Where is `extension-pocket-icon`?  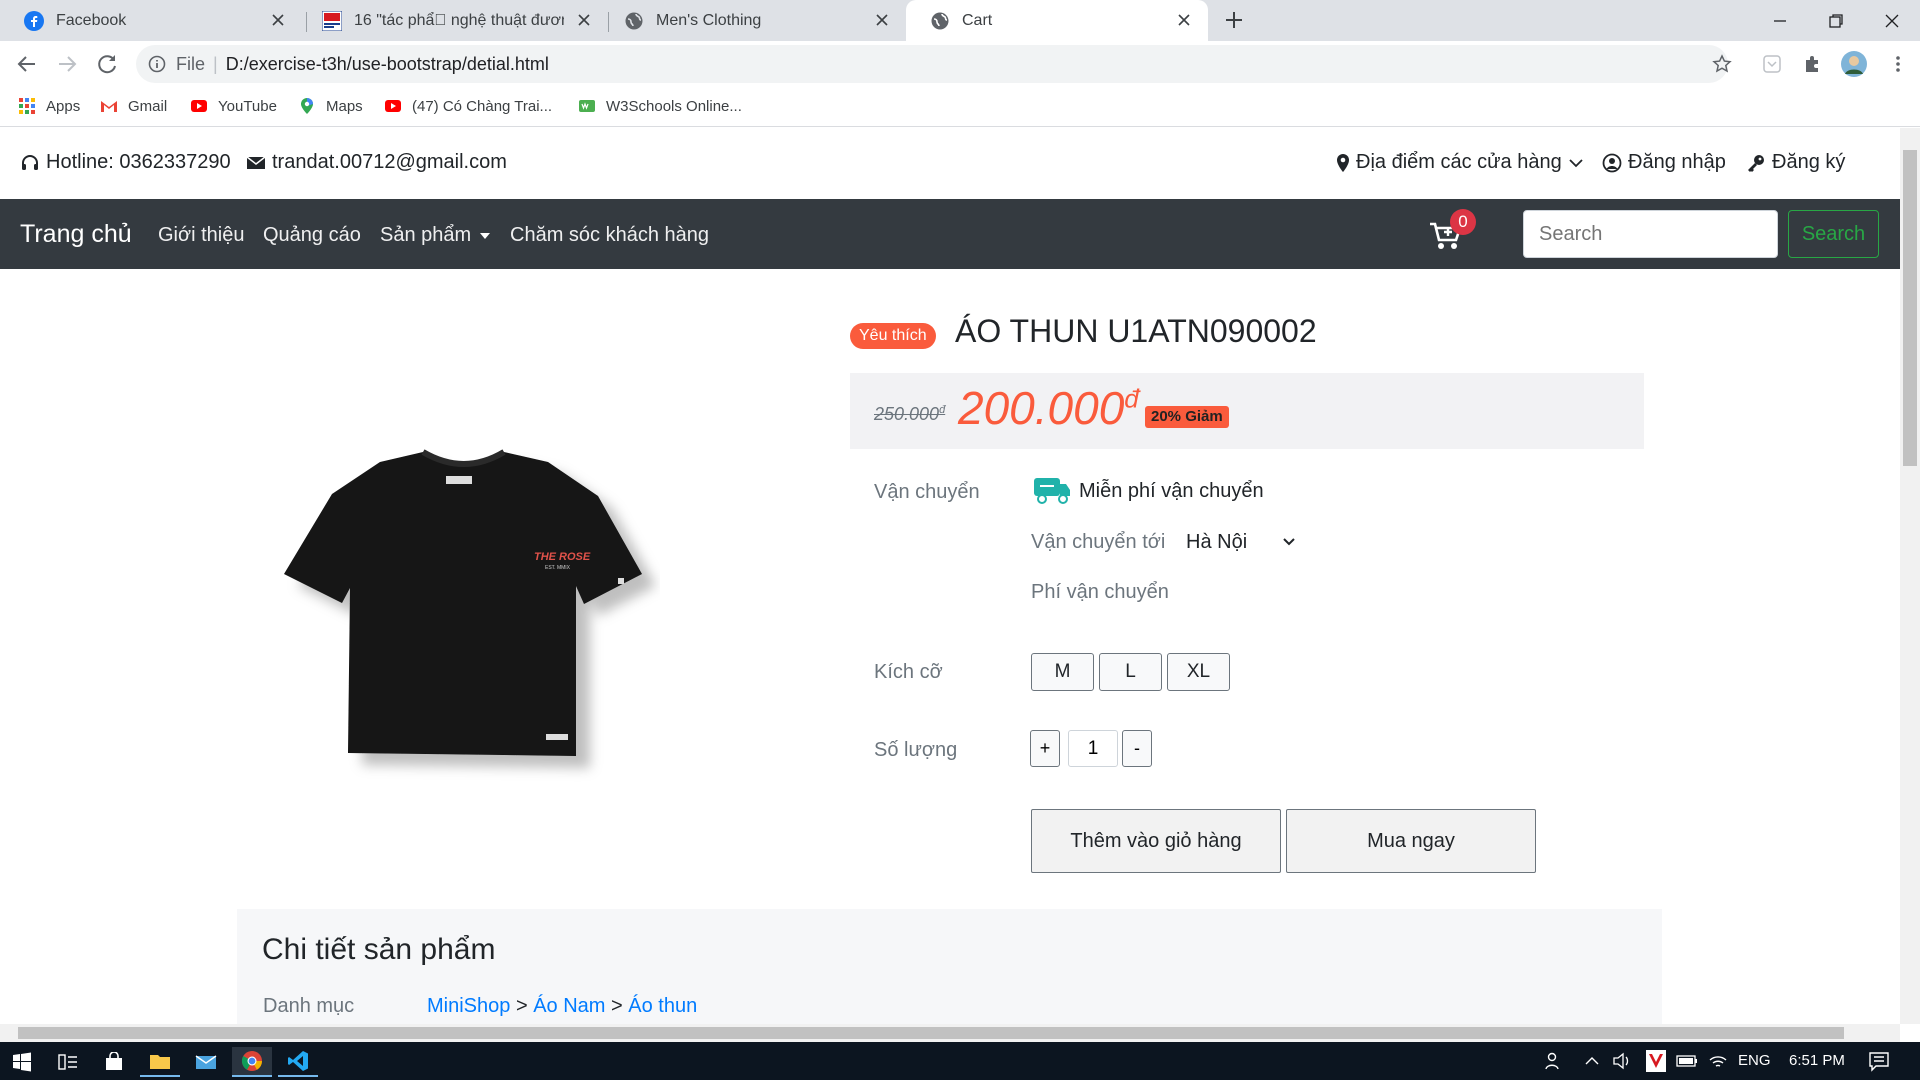 extension-pocket-icon is located at coordinates (1772, 64).